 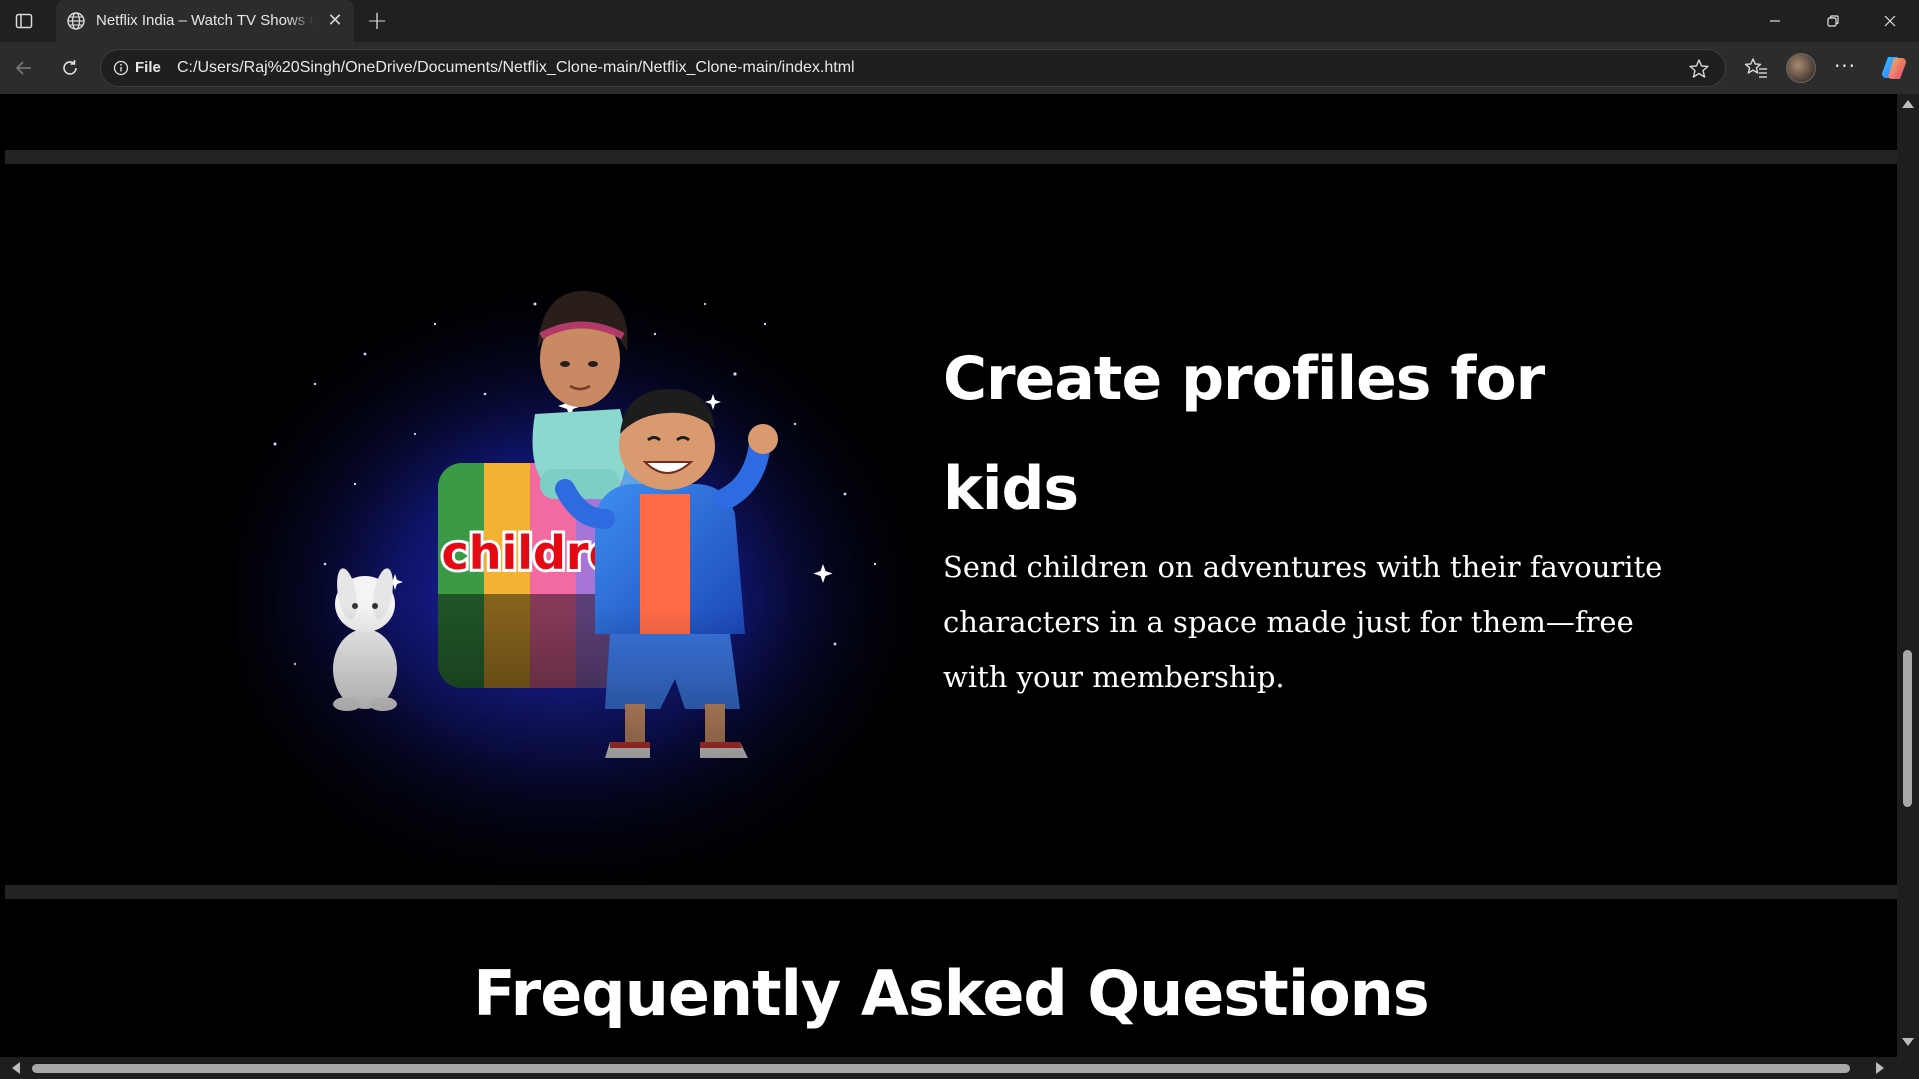 What do you see at coordinates (941, 1068) in the screenshot?
I see `horizontal-scroll-thumb` at bounding box center [941, 1068].